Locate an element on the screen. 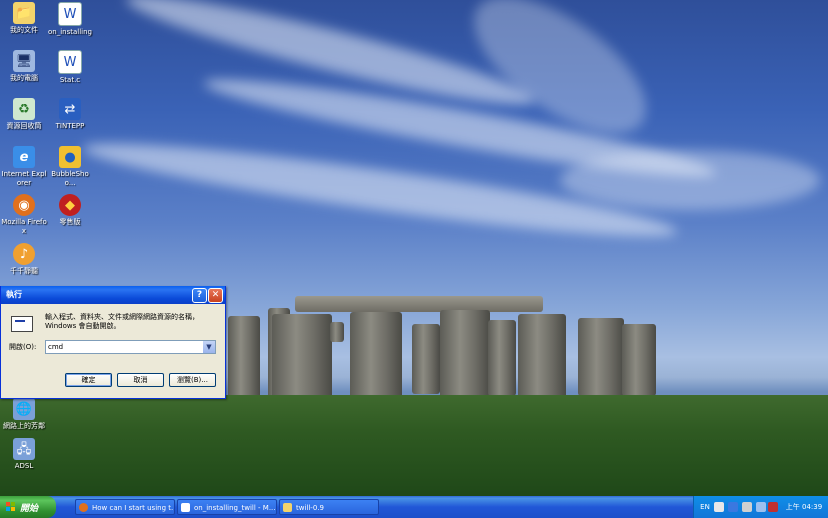 The image size is (828, 518). open-combobox: ▼ is located at coordinates (130, 347).